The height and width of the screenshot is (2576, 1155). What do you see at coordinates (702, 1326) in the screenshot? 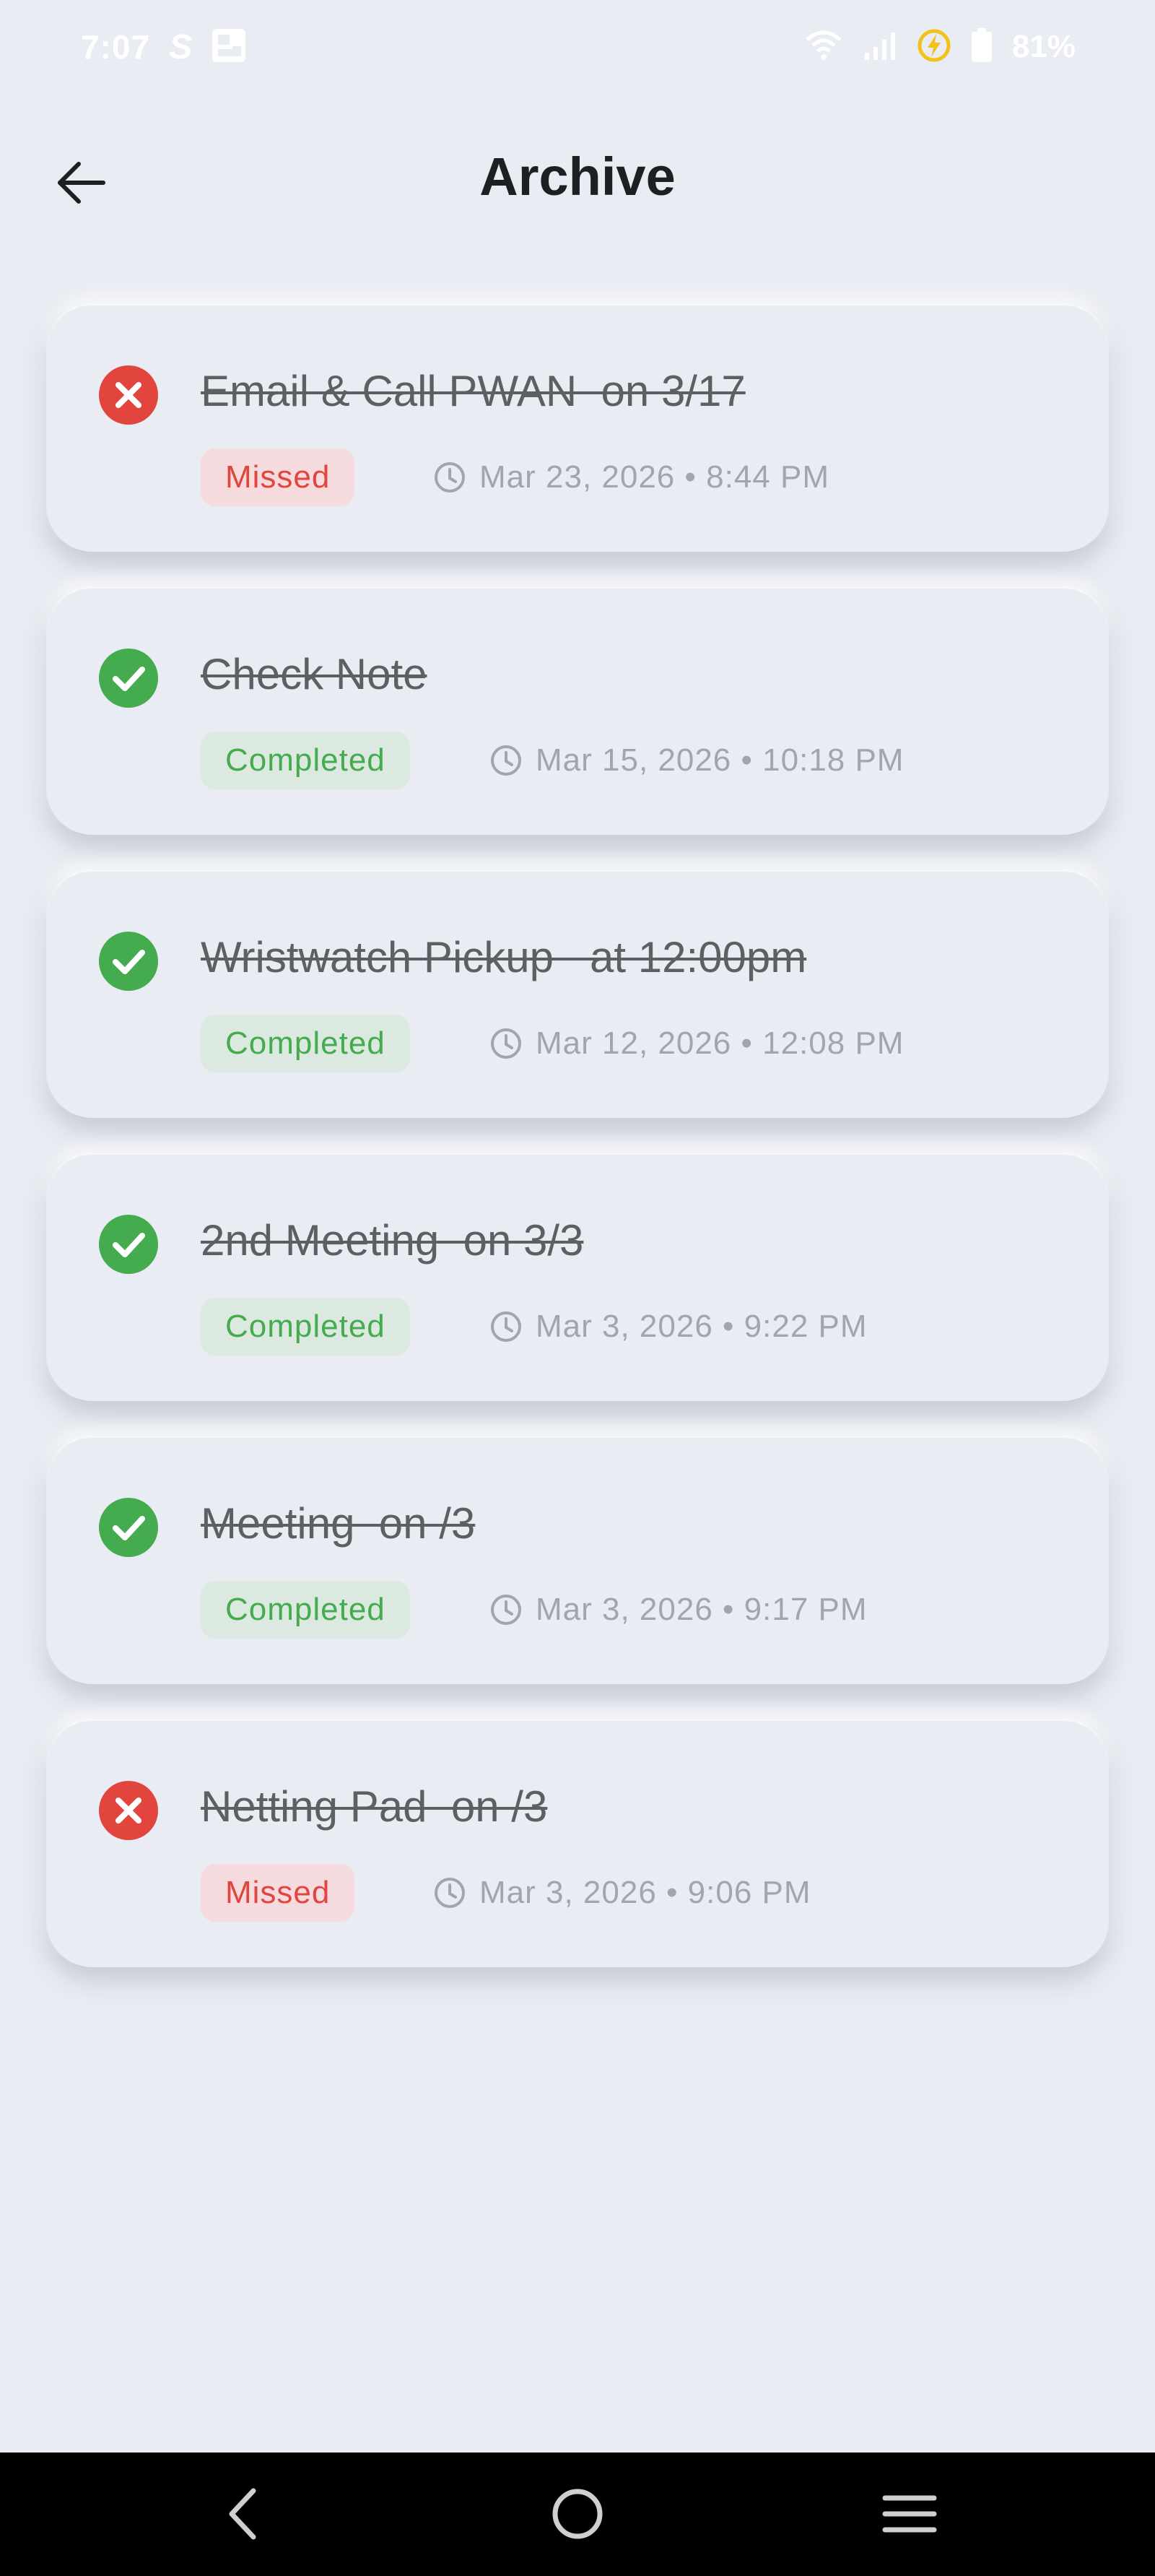
I see `task-datetime: Mar 3, 2026 • 9:22 PM` at bounding box center [702, 1326].